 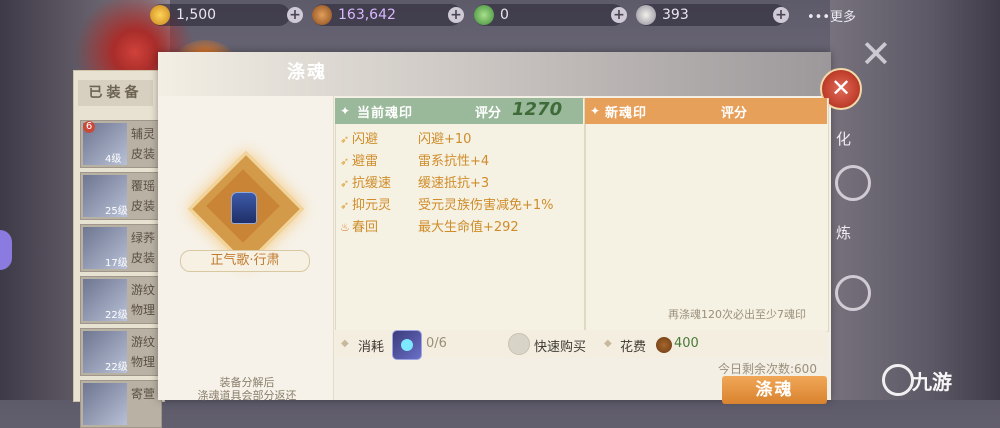 I want to click on guarantee-hint: 再涤魂120次必出至少7魂印, so click(x=737, y=314).